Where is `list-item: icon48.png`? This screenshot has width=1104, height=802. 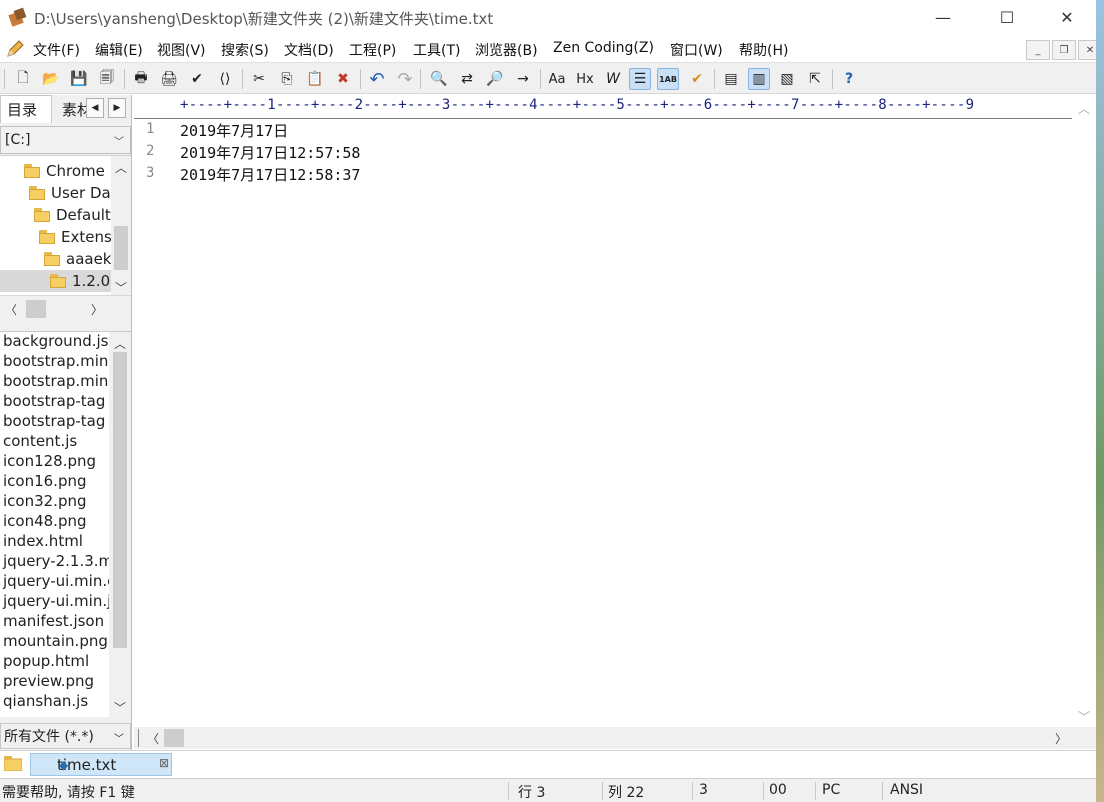
list-item: icon48.png is located at coordinates (45, 522).